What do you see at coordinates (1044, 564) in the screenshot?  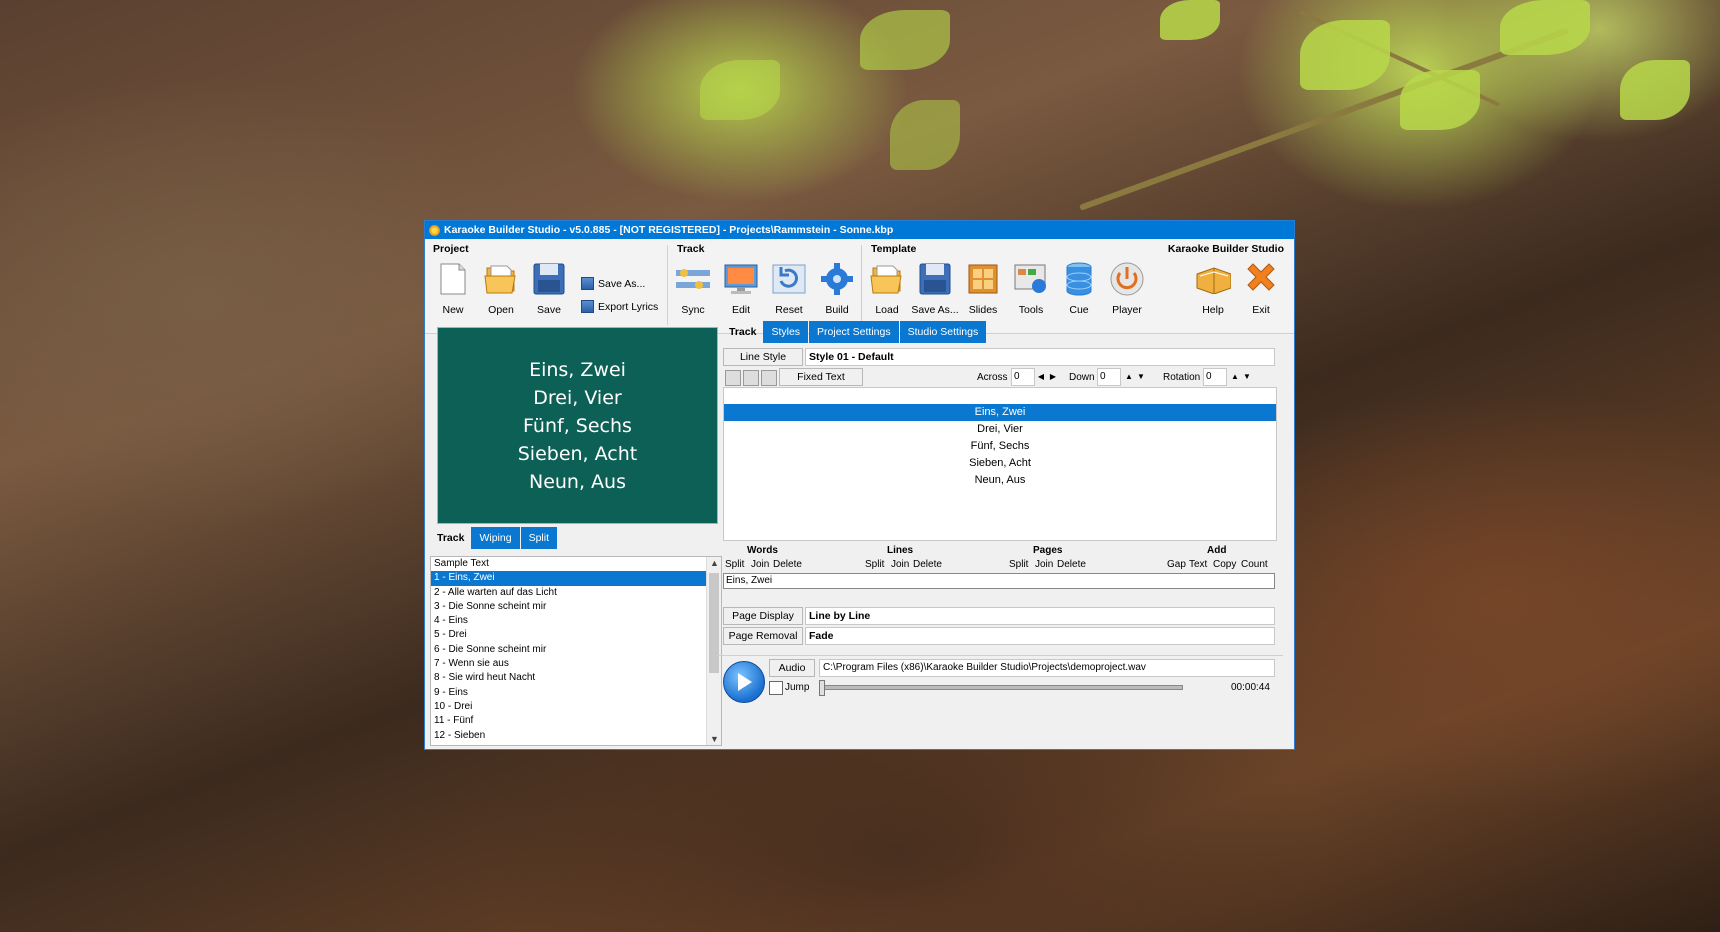 I see `pages-join-button: Join` at bounding box center [1044, 564].